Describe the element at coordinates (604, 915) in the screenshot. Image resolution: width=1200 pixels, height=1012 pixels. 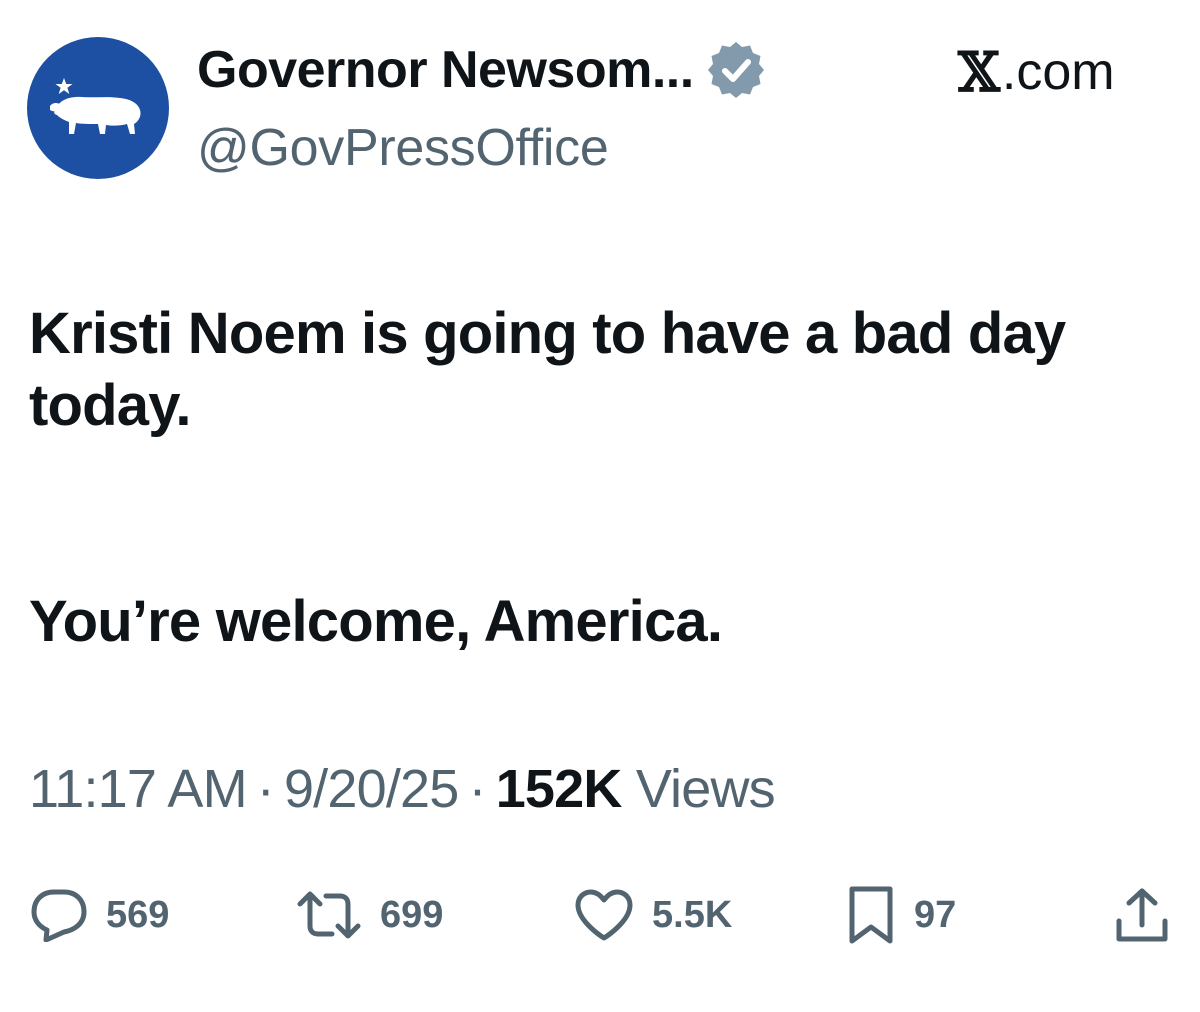
I see `heart-icon` at that location.